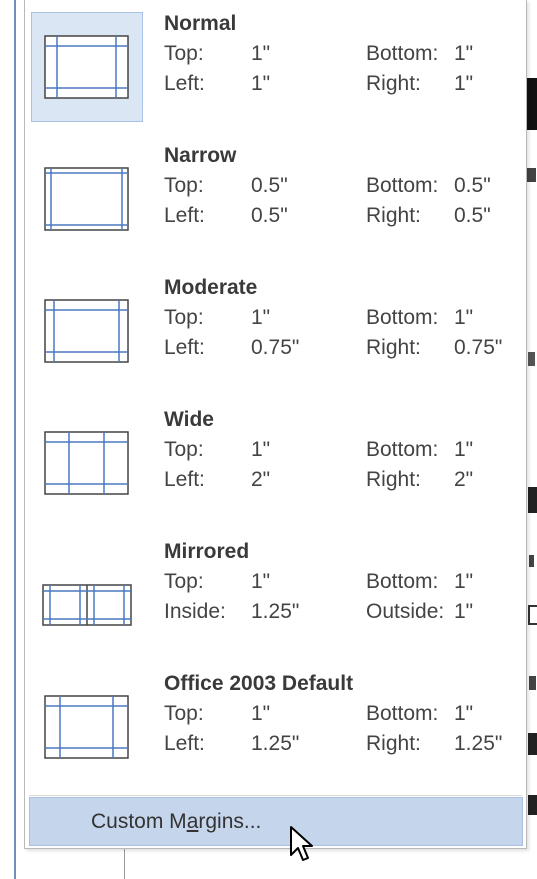  Describe the element at coordinates (189, 419) in the screenshot. I see `preset-name: Wide` at that location.